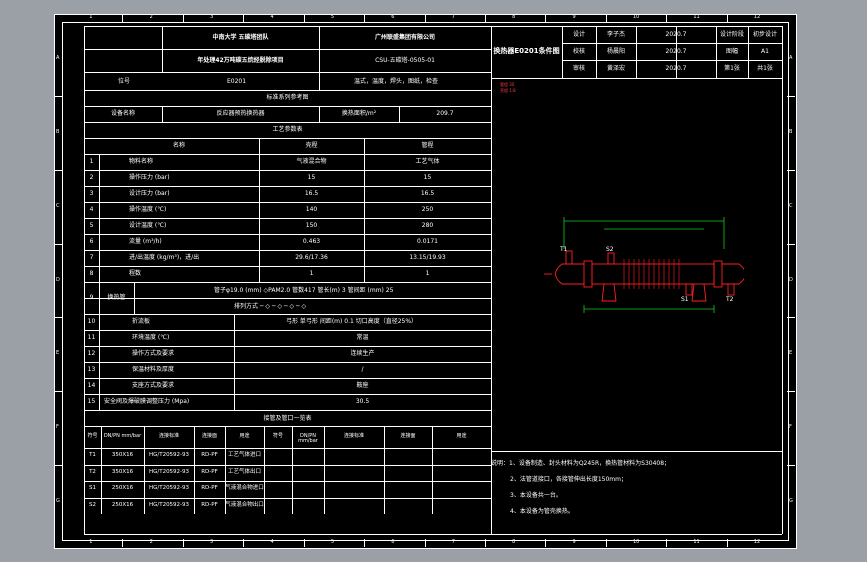 The width and height of the screenshot is (867, 562). Describe the element at coordinates (240, 60) in the screenshot. I see `project-name: 年处理42万吨碳五烷烃脱除项目` at that location.